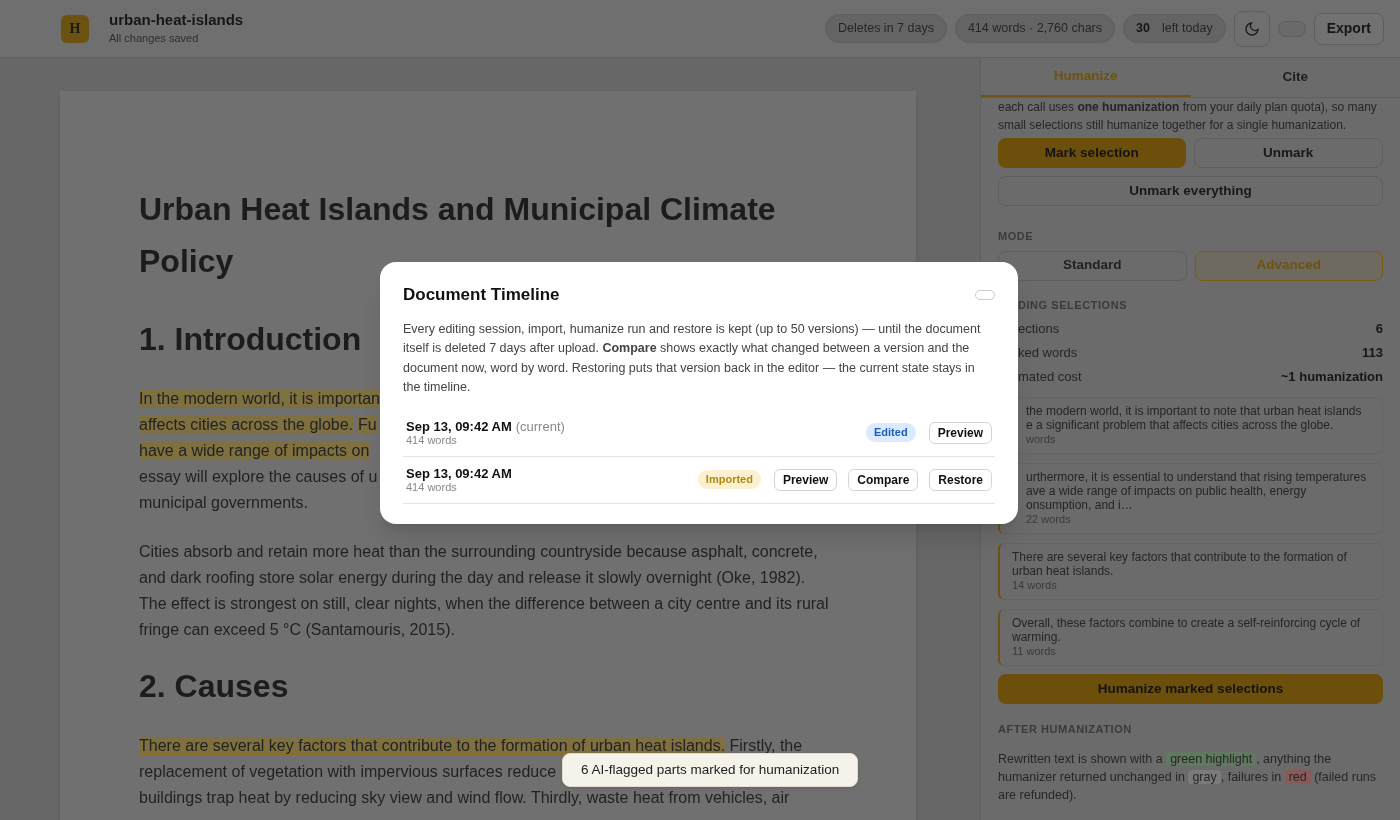  Describe the element at coordinates (258, 477) in the screenshot. I see `paragraph-line: essay will explore the causes of u` at that location.